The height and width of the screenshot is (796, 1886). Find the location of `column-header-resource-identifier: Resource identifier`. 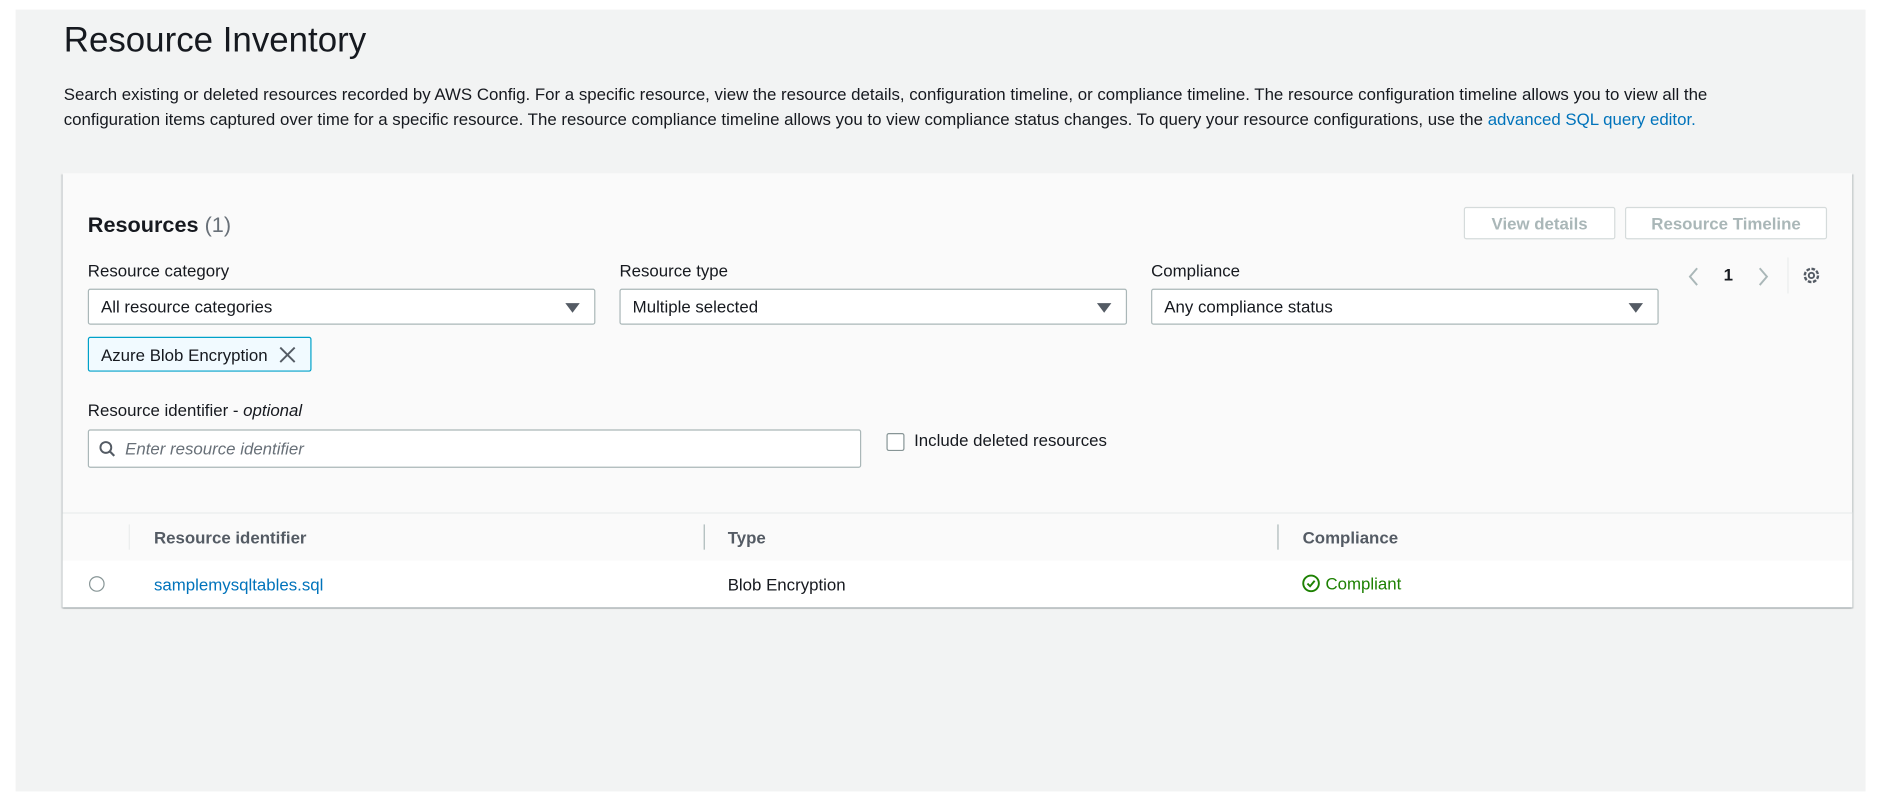

column-header-resource-identifier: Resource identifier is located at coordinates (230, 537).